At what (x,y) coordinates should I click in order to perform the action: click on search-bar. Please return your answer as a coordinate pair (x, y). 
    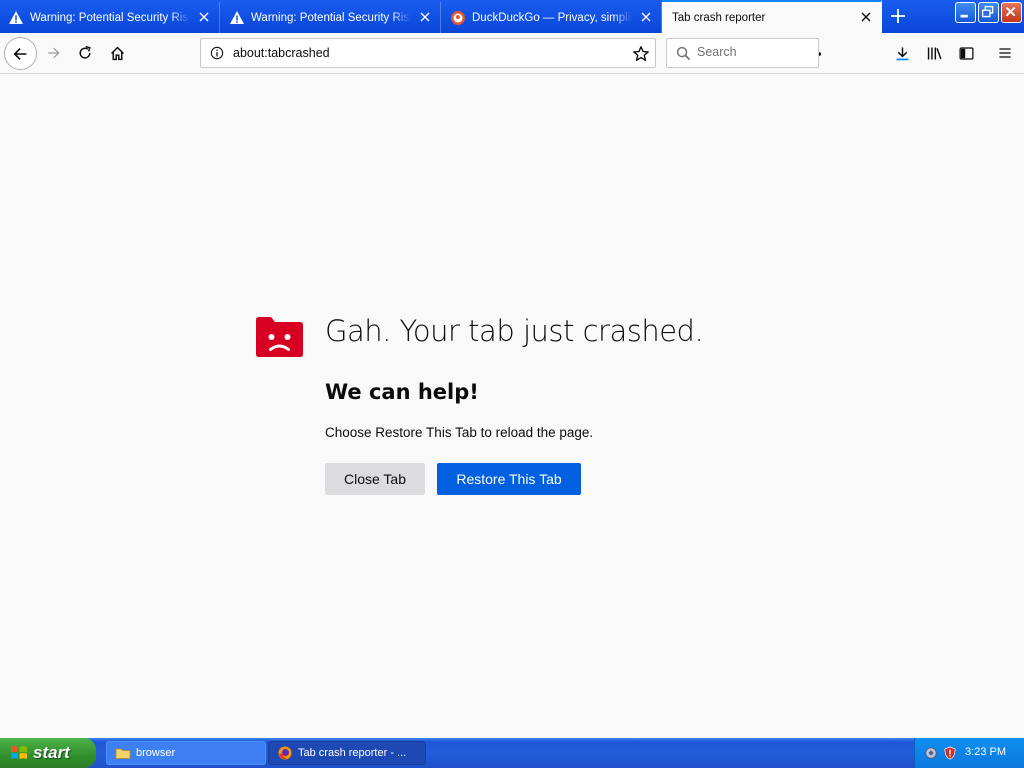
    Looking at the image, I should click on (742, 53).